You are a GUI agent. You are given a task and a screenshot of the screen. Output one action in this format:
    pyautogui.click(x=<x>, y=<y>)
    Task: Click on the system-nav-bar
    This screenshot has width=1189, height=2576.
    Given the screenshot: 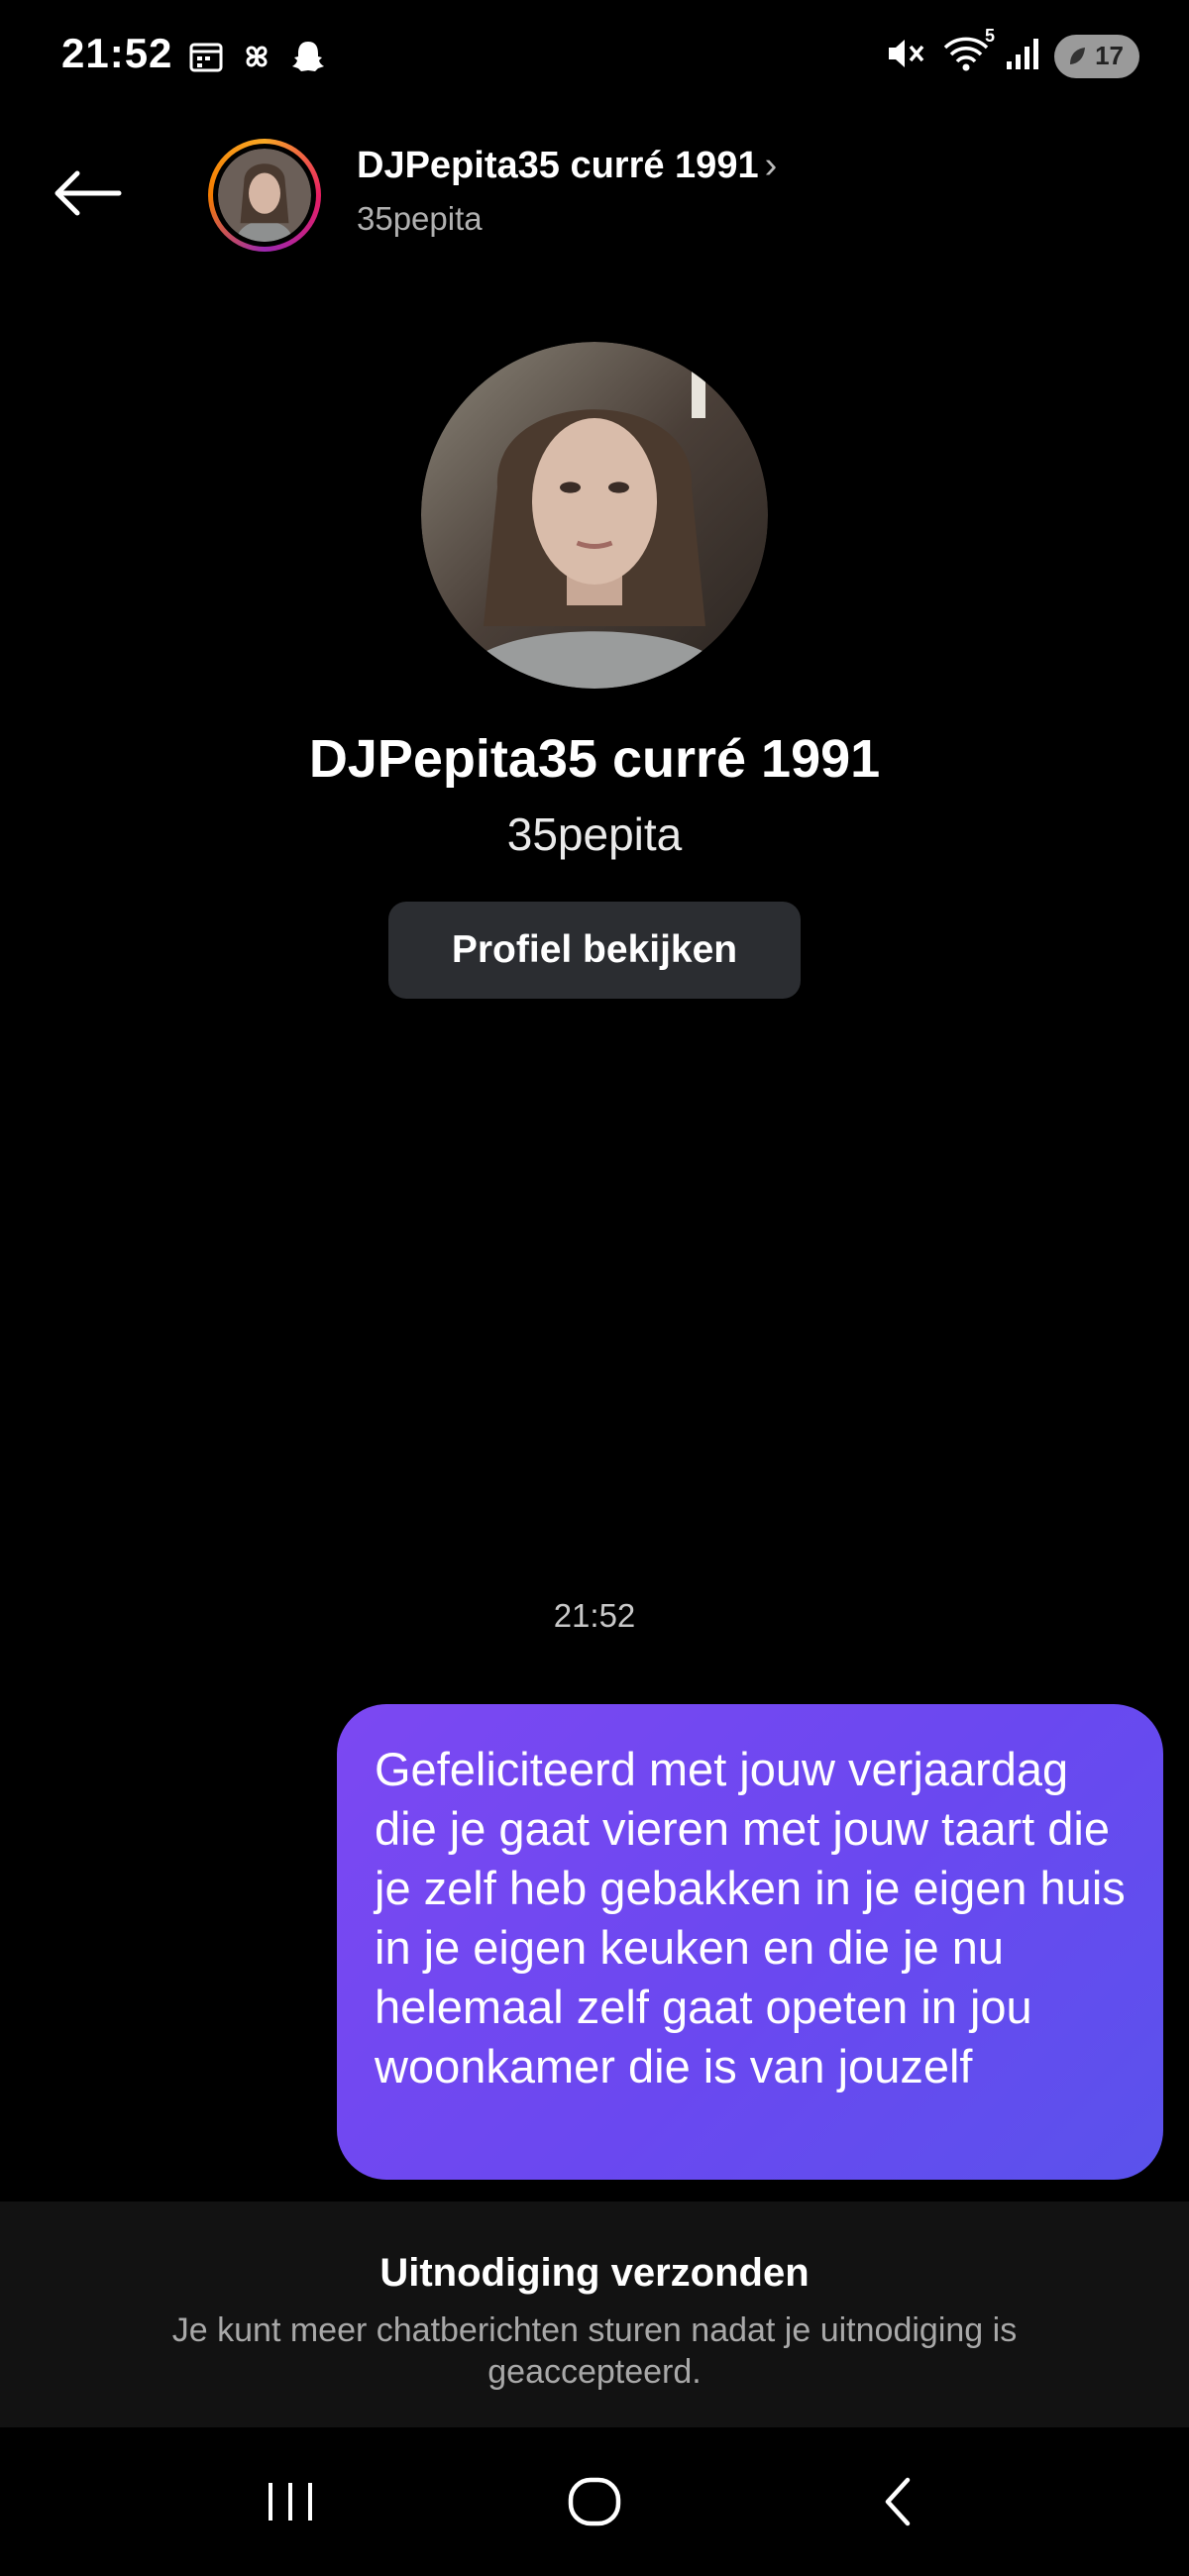 What is the action you would take?
    pyautogui.click(x=594, y=2501)
    